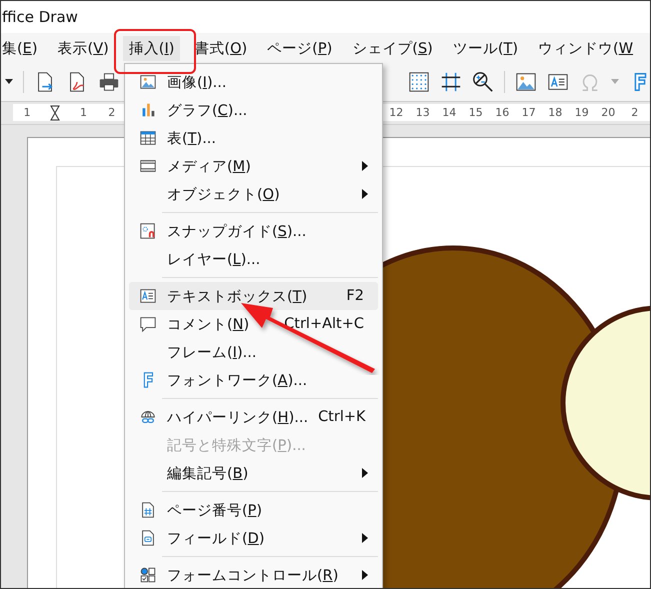  I want to click on menu-item-label: フォームコントロール(R), so click(252, 575).